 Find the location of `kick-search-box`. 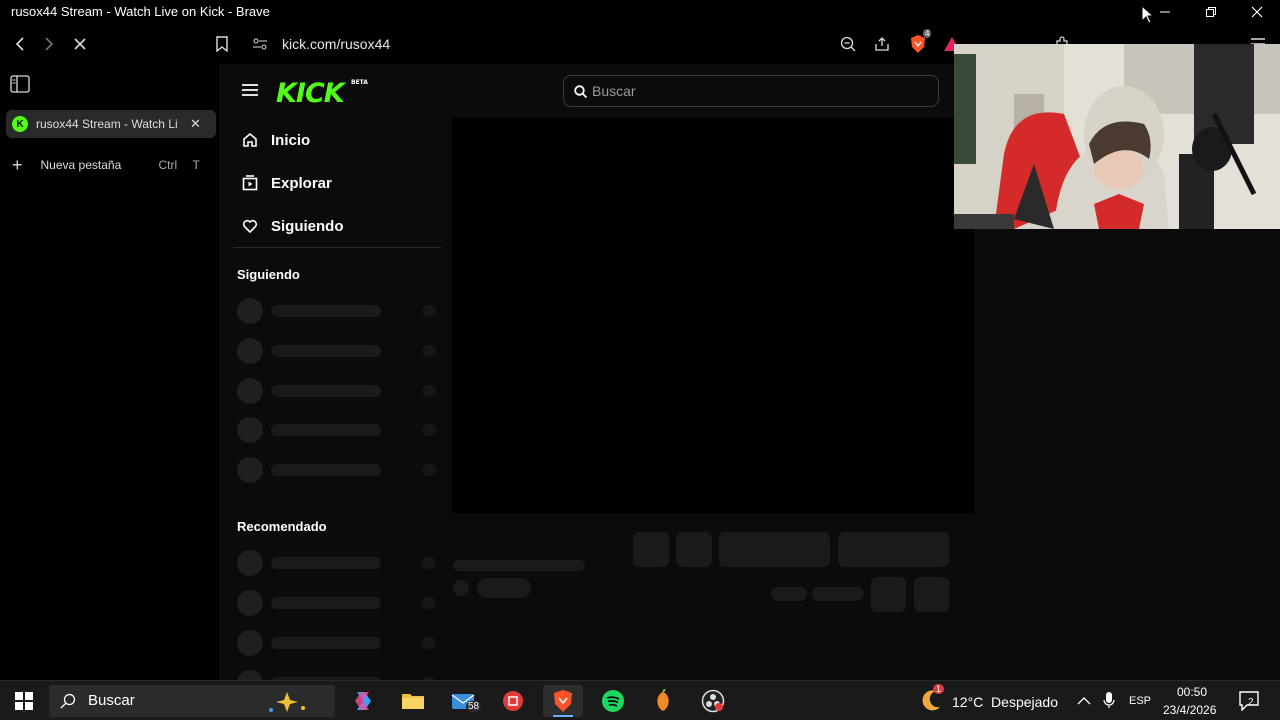

kick-search-box is located at coordinates (751, 91).